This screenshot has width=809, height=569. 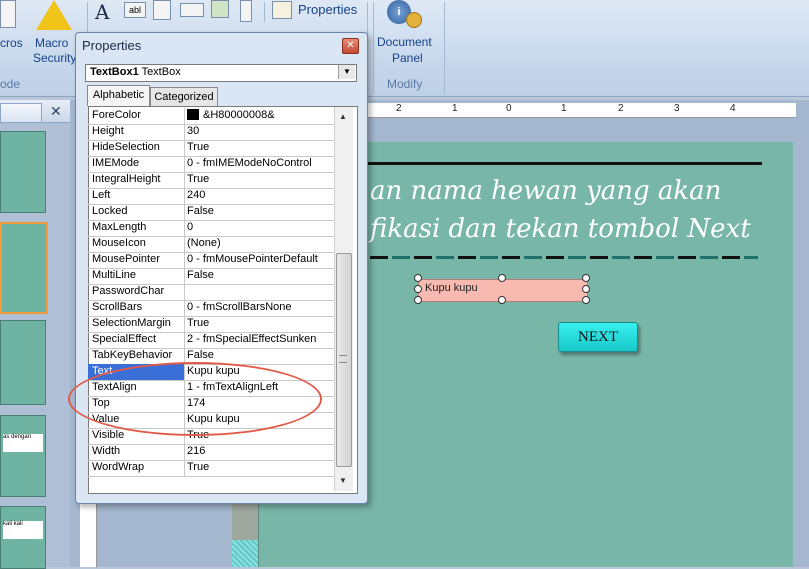 I want to click on property-row: ForeColor &H80000008&, so click(x=211, y=116).